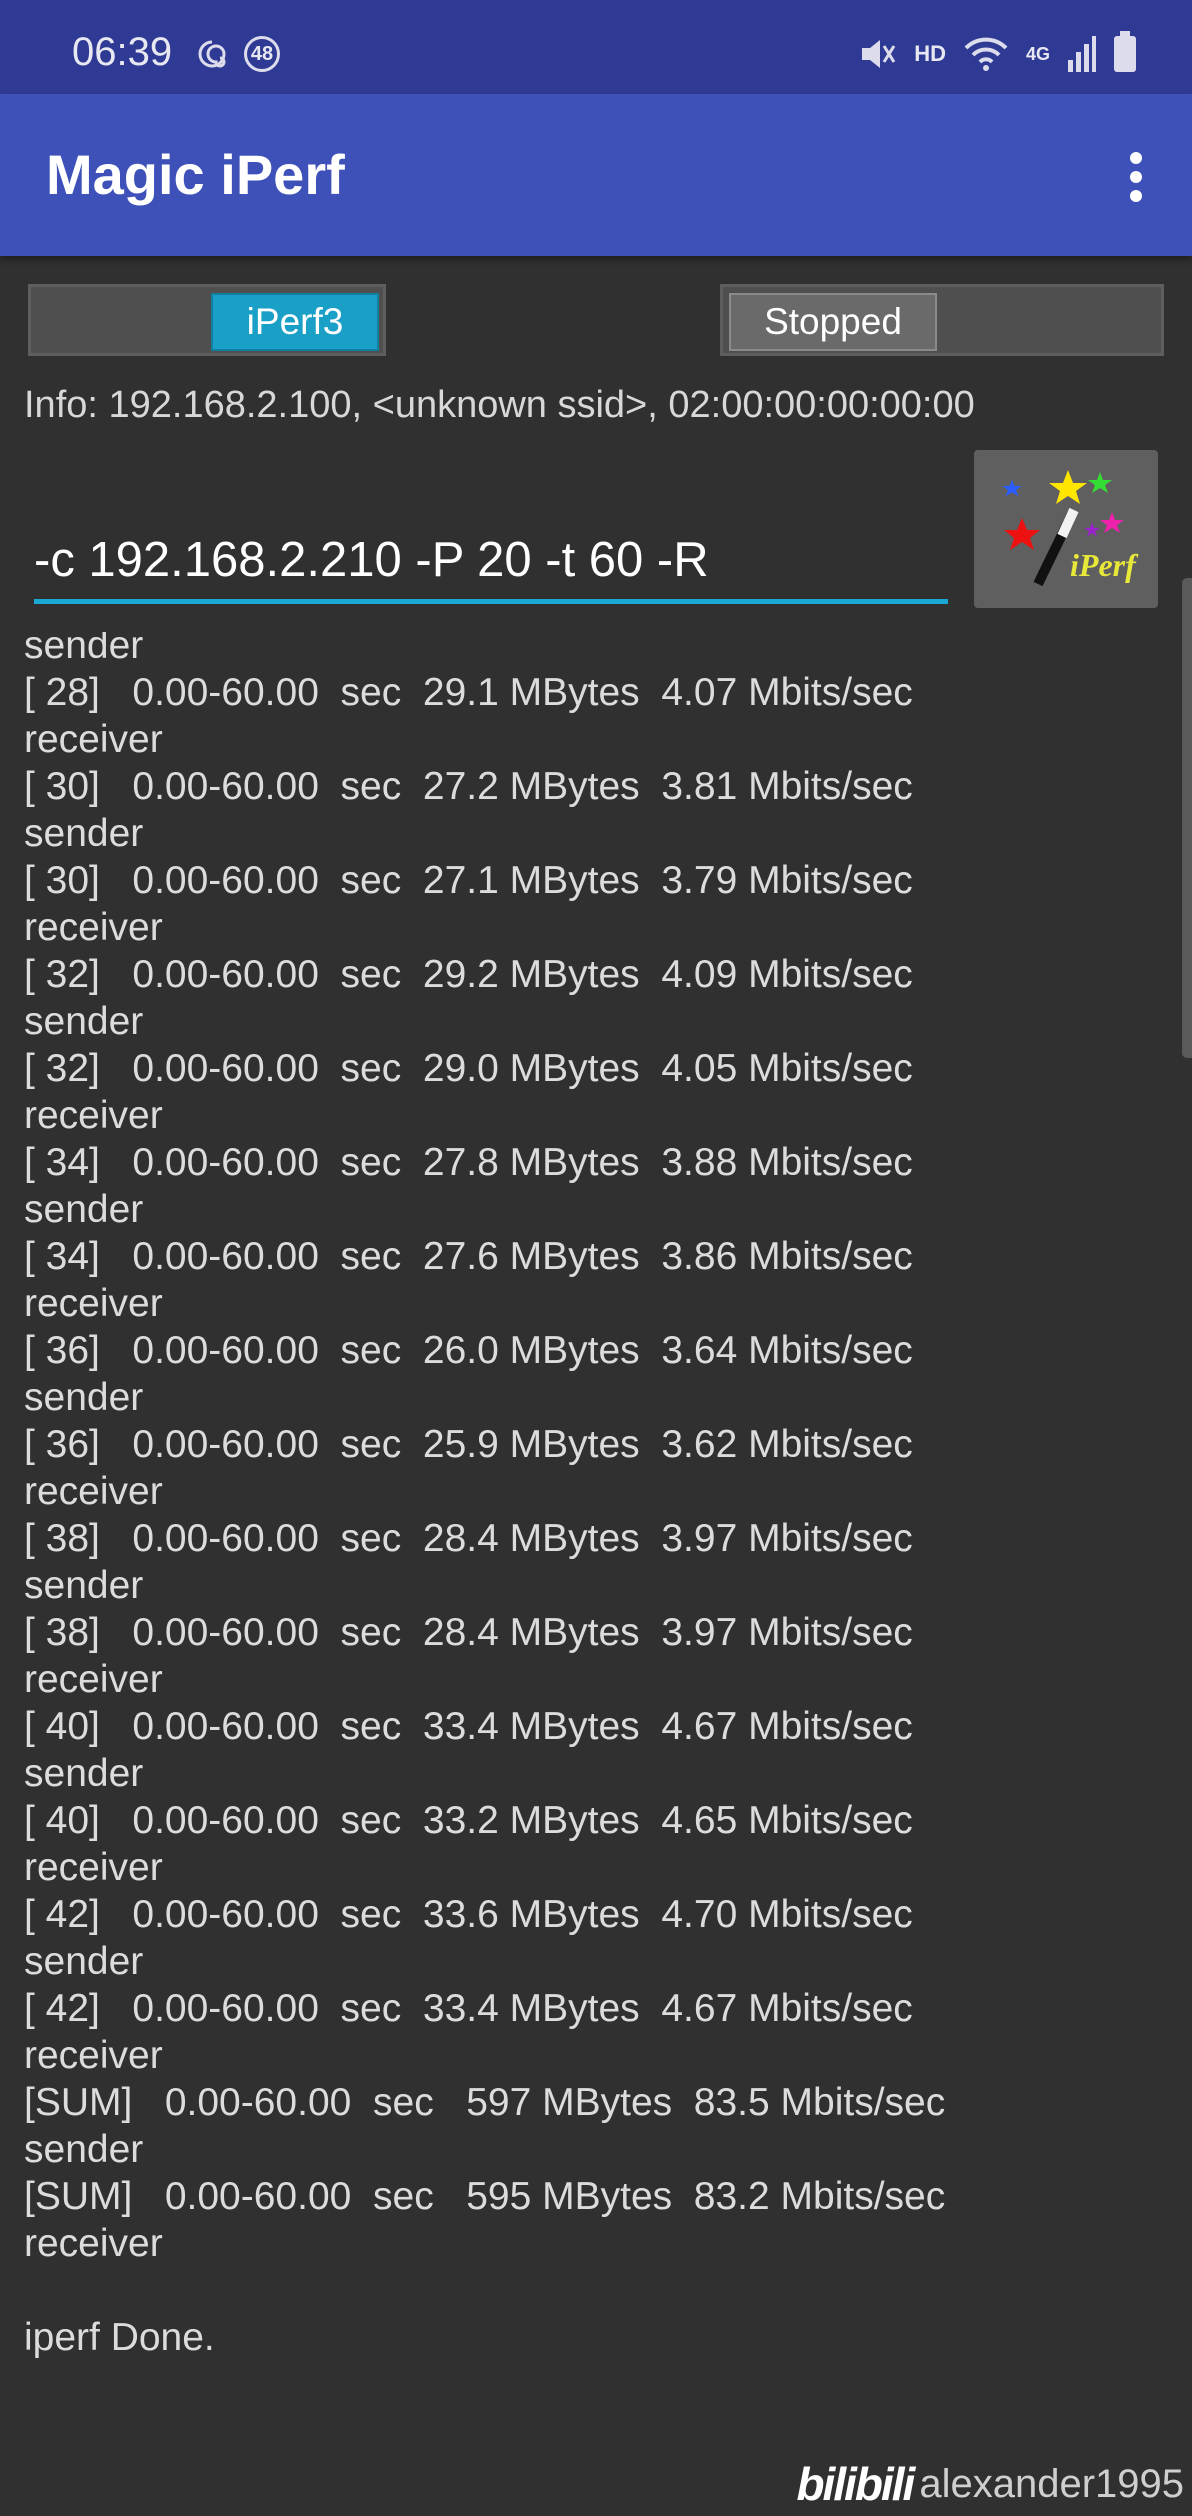 This screenshot has height=2516, width=1192. I want to click on start-iperf-logo-button: iPerf, so click(1066, 529).